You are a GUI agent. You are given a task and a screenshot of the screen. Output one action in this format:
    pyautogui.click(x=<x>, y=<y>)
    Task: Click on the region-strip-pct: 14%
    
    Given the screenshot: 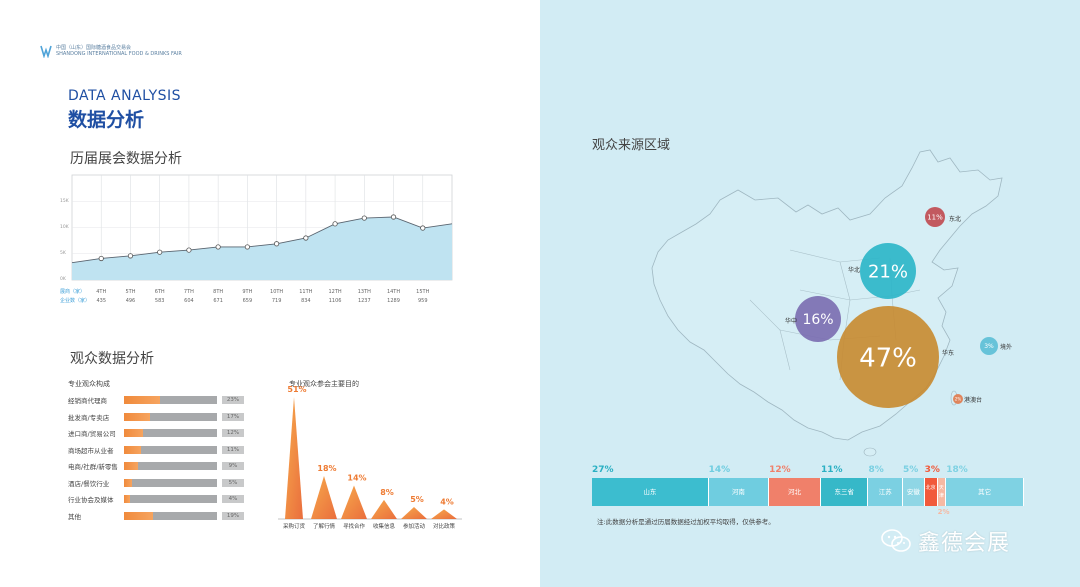 What is the action you would take?
    pyautogui.click(x=719, y=470)
    